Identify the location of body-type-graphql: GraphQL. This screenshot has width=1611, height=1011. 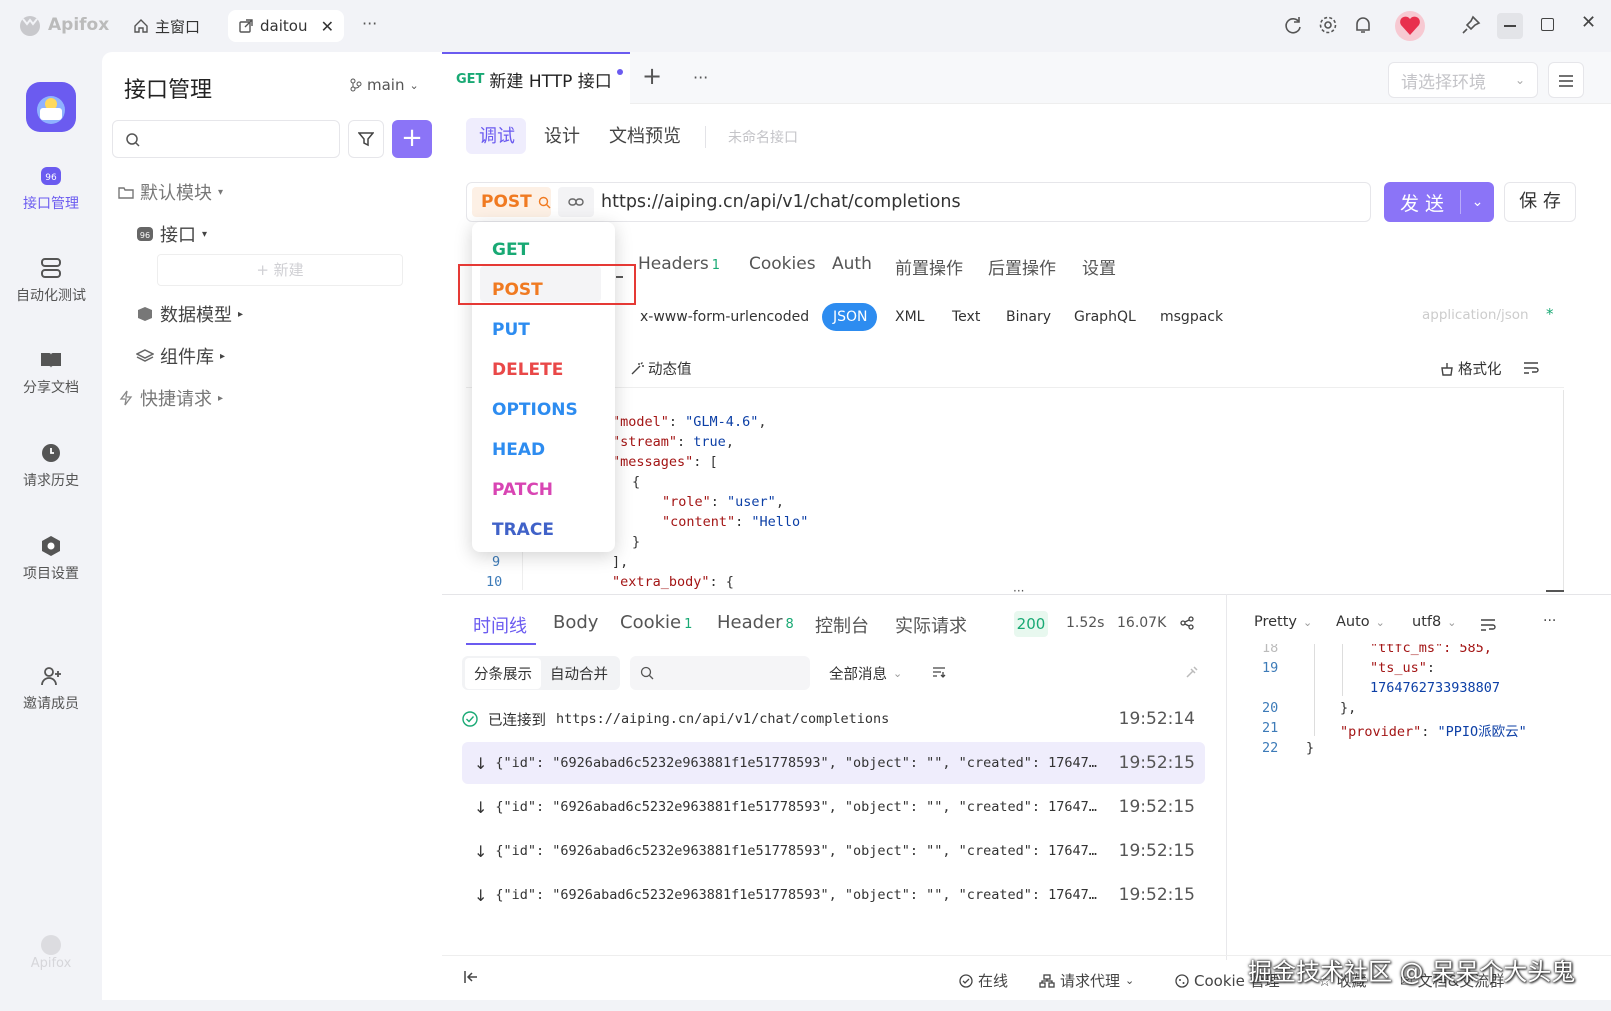
(1105, 317).